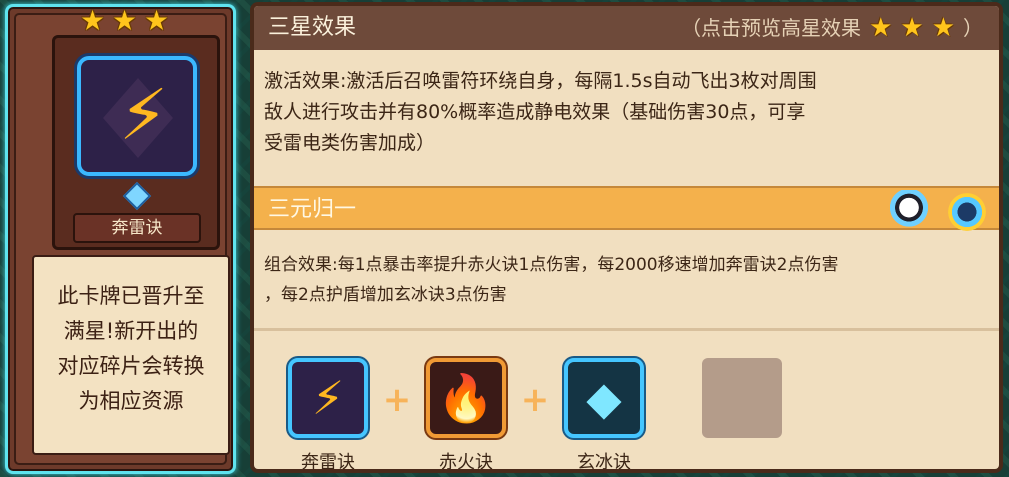  I want to click on activation-line: 受雷电类伤害加成）, so click(350, 143).